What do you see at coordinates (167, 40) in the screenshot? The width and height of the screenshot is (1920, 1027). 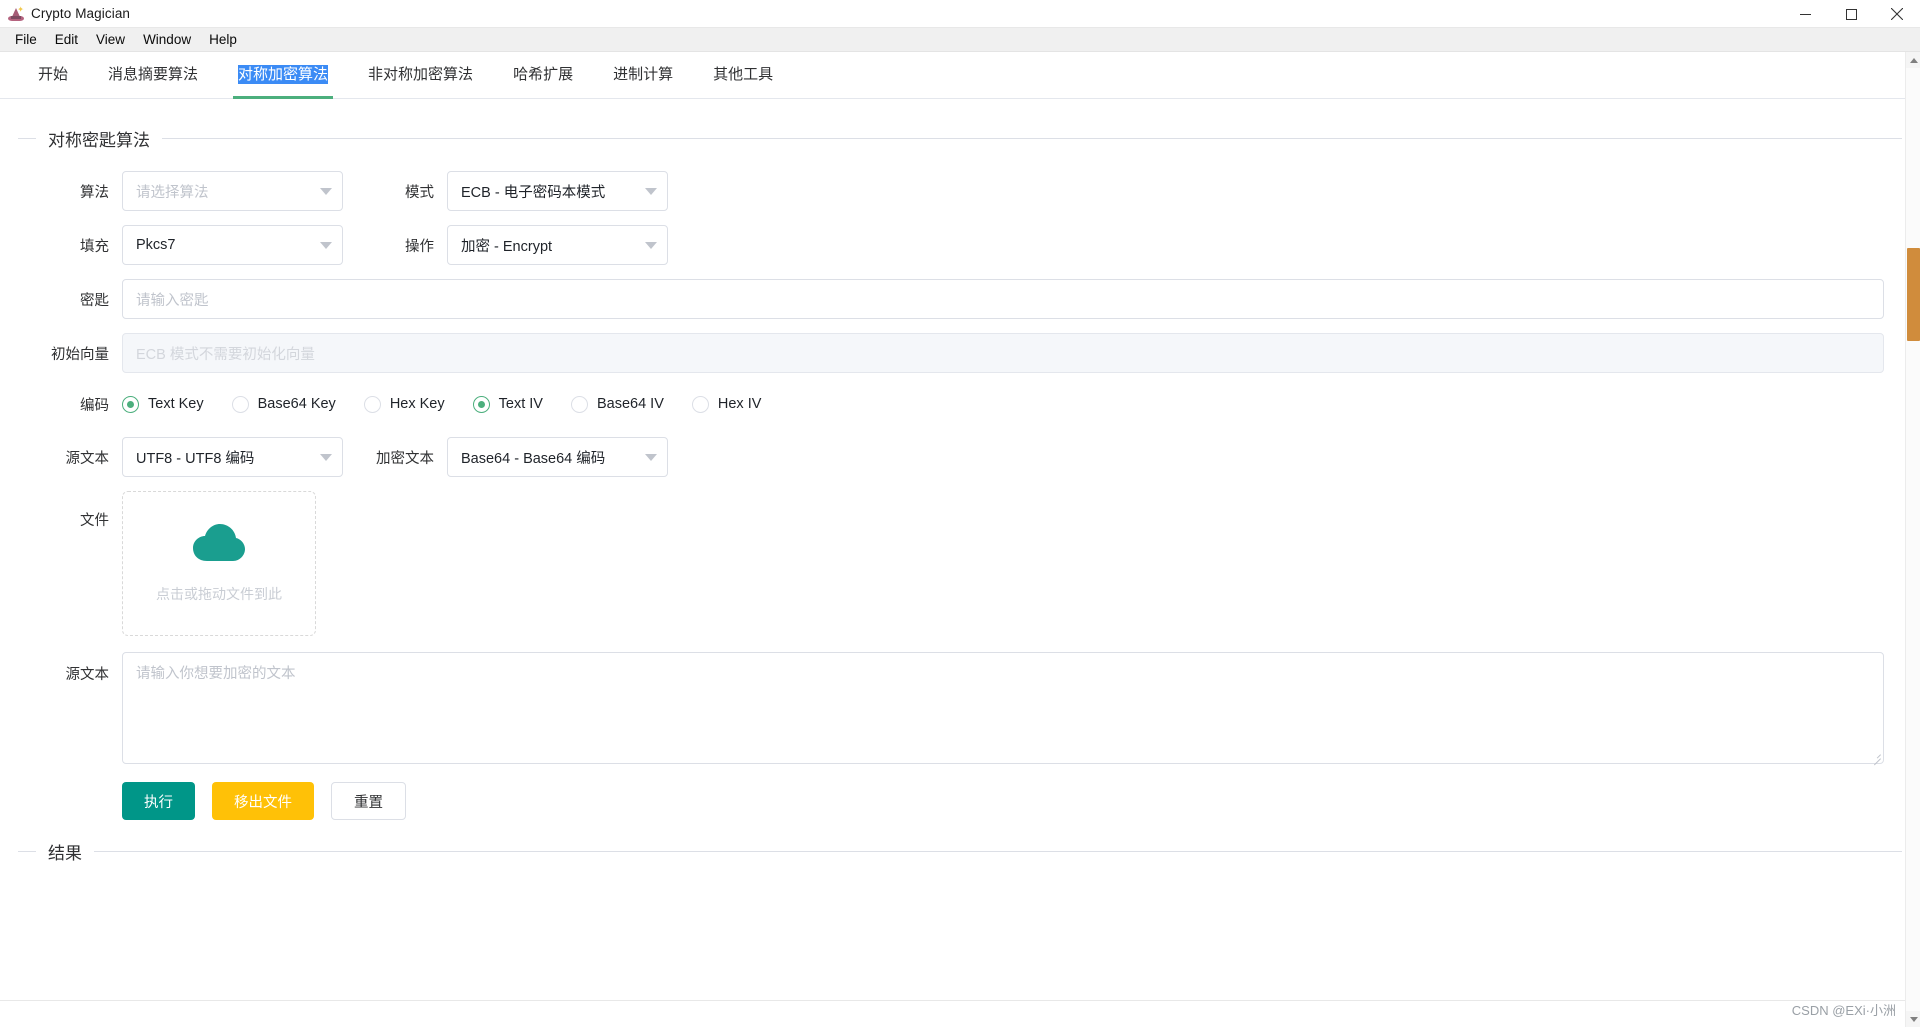 I see `menu-item-window: Window` at bounding box center [167, 40].